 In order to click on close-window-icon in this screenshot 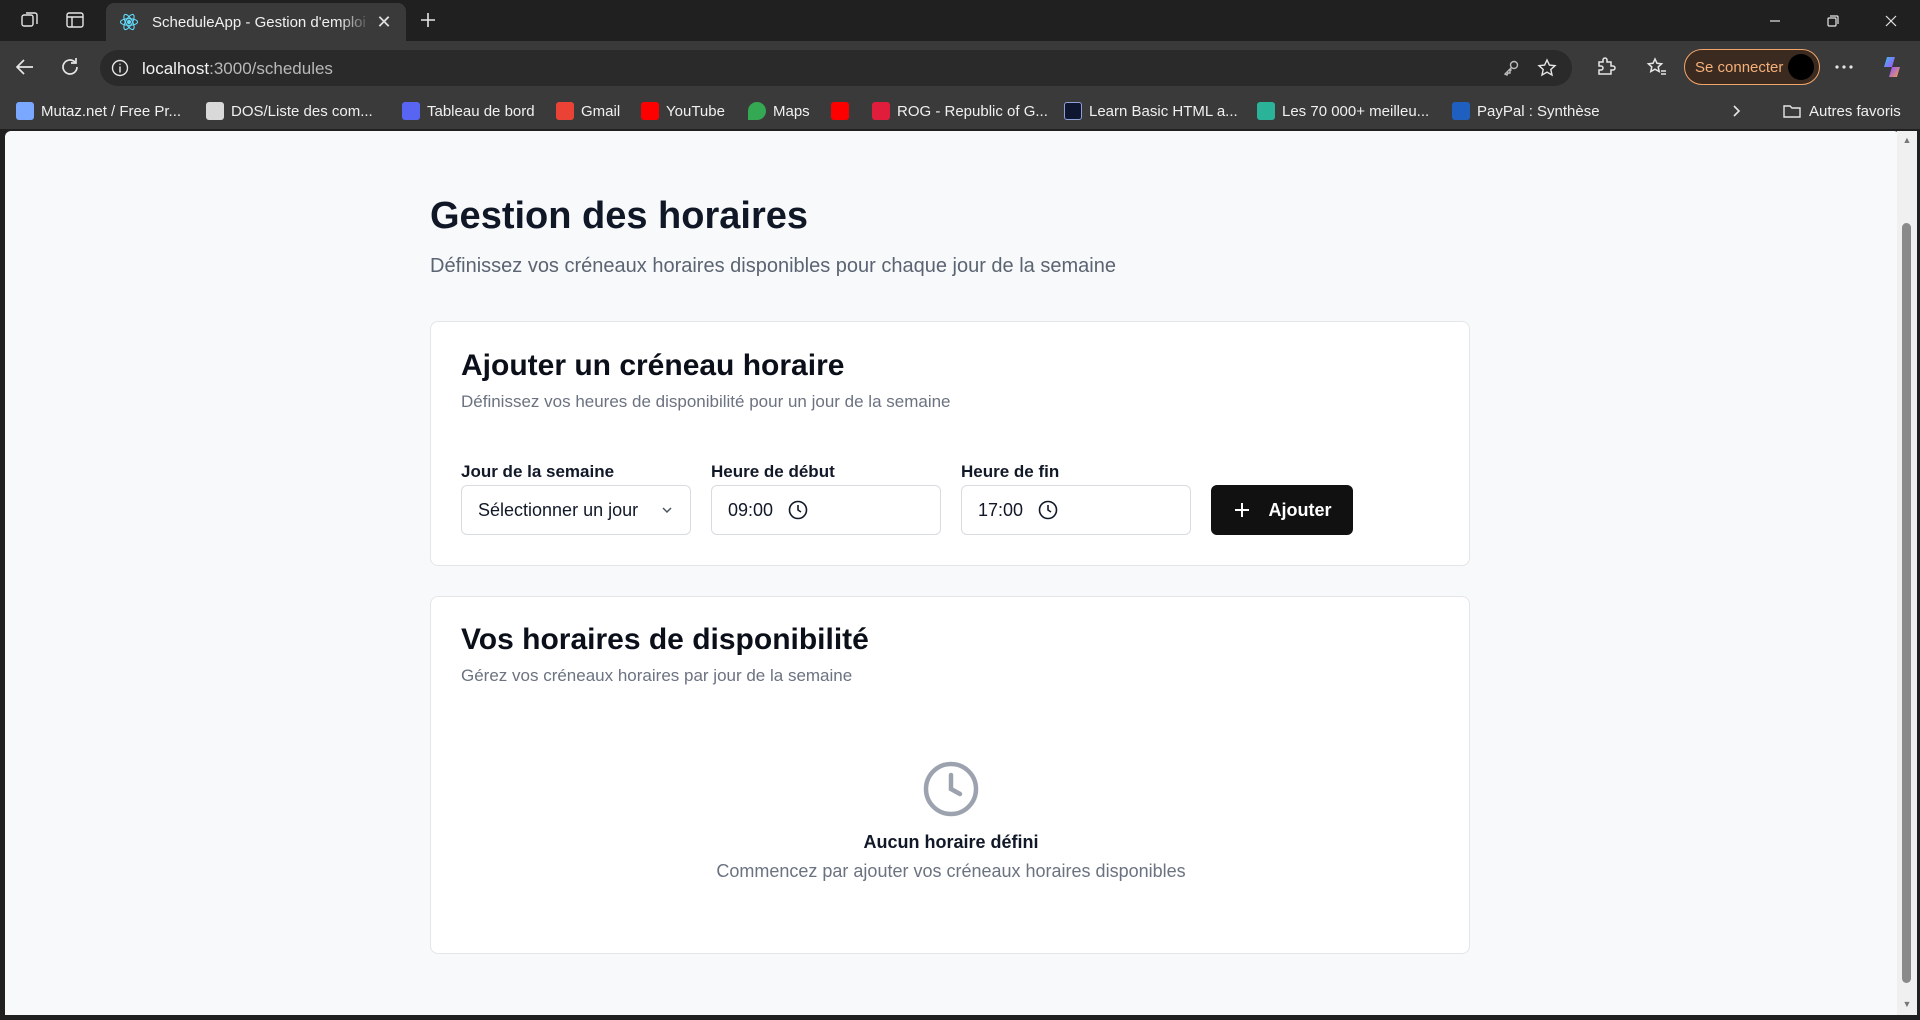, I will do `click(1891, 20)`.